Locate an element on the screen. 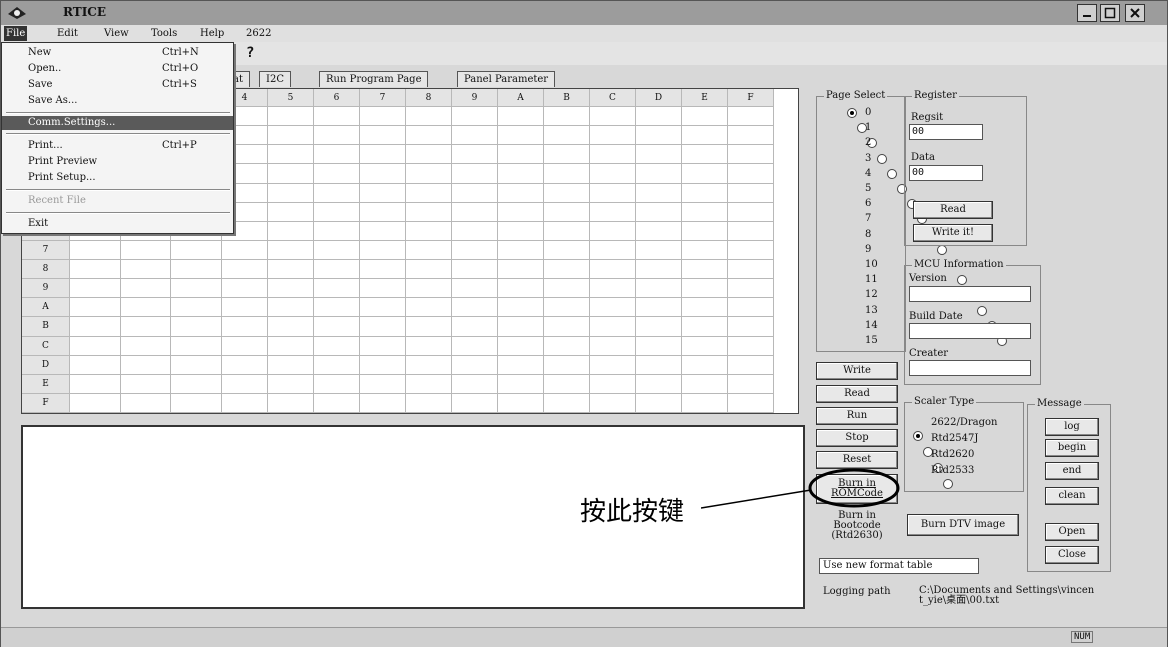 Image resolution: width=1168 pixels, height=647 pixels. run-button: Run is located at coordinates (857, 416).